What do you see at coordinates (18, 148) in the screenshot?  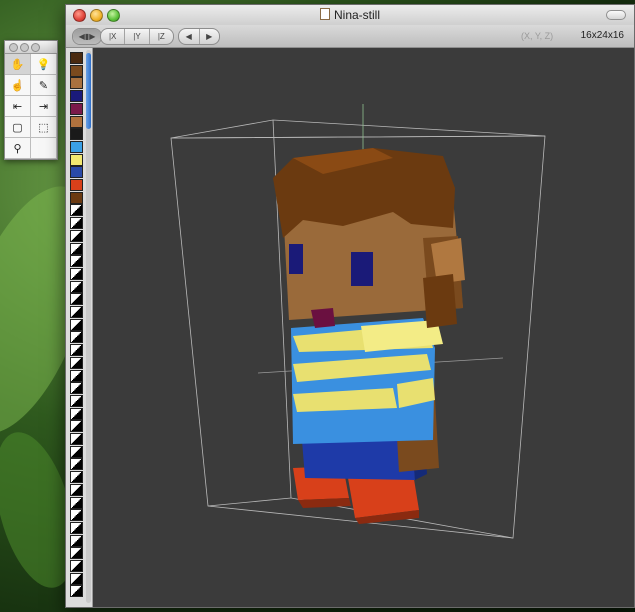 I see `eyedropper-icon: ⚲` at bounding box center [18, 148].